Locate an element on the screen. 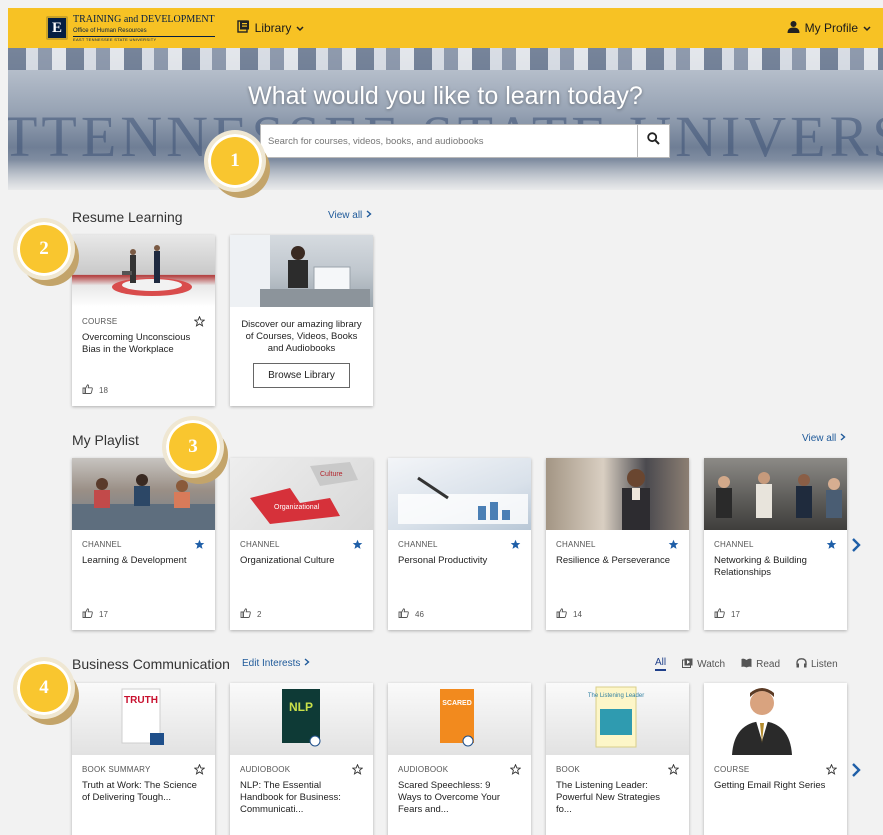 The width and height of the screenshot is (883, 835). like-counter: 2 is located at coordinates (250, 614).